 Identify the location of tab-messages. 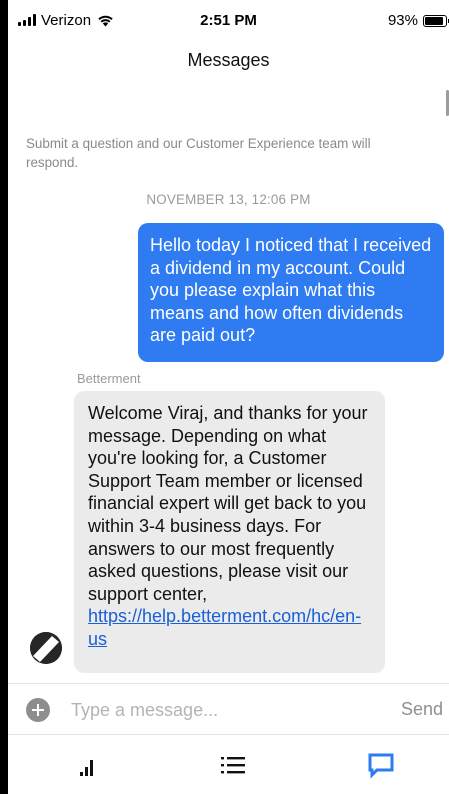
(381, 765).